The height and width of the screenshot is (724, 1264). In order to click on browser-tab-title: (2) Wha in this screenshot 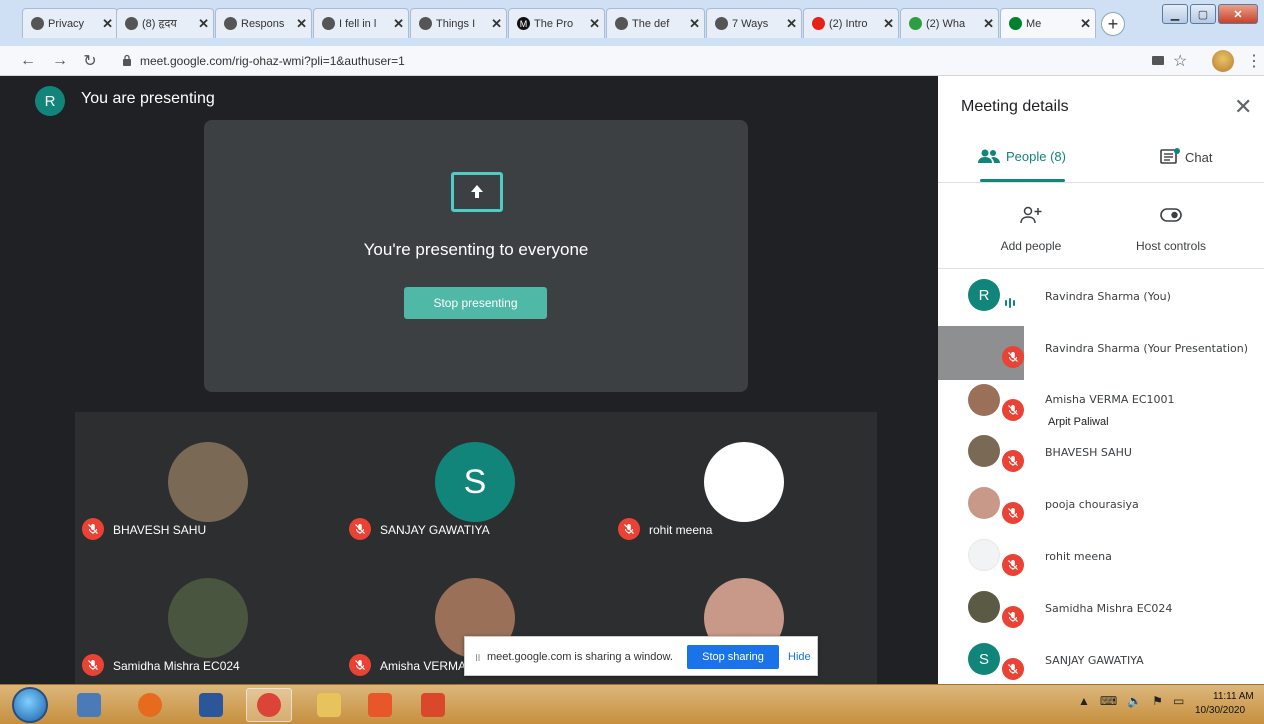, I will do `click(946, 23)`.